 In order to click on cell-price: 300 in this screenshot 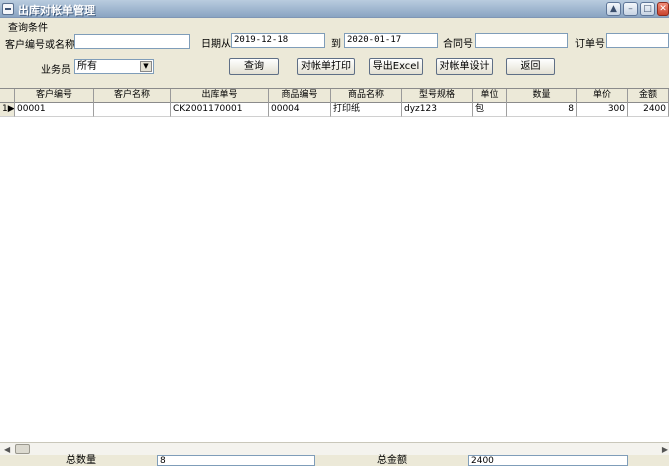, I will do `click(602, 110)`.